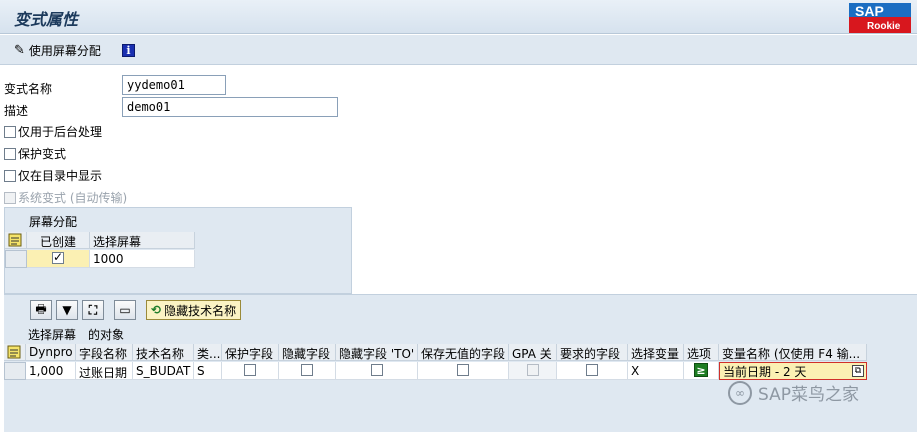 This screenshot has width=917, height=432. I want to click on filter-button: ▼, so click(67, 310).